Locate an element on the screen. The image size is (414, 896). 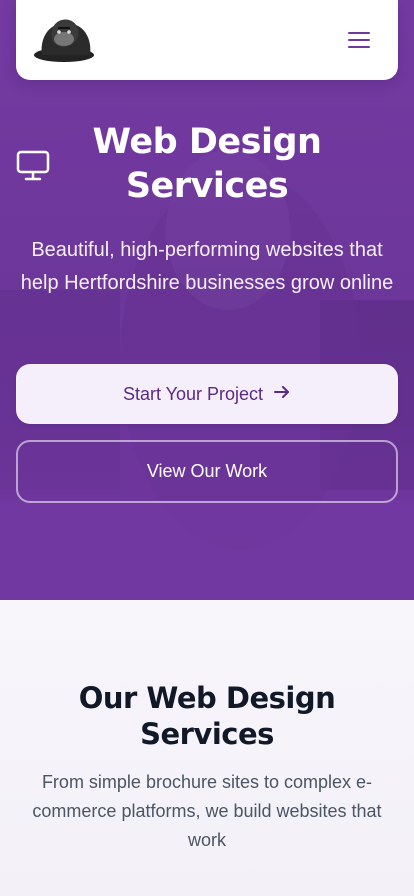
view-our-work-button: View Our Work is located at coordinates (207, 471).